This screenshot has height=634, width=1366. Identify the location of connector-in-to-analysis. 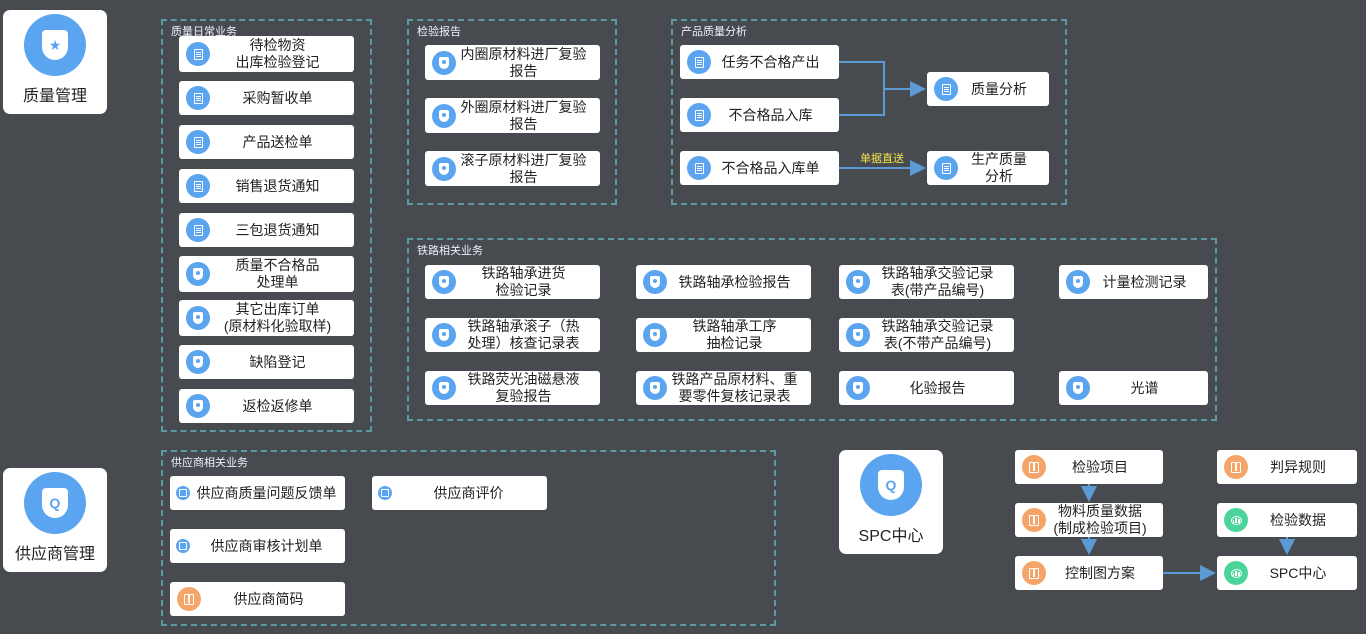
(882, 98).